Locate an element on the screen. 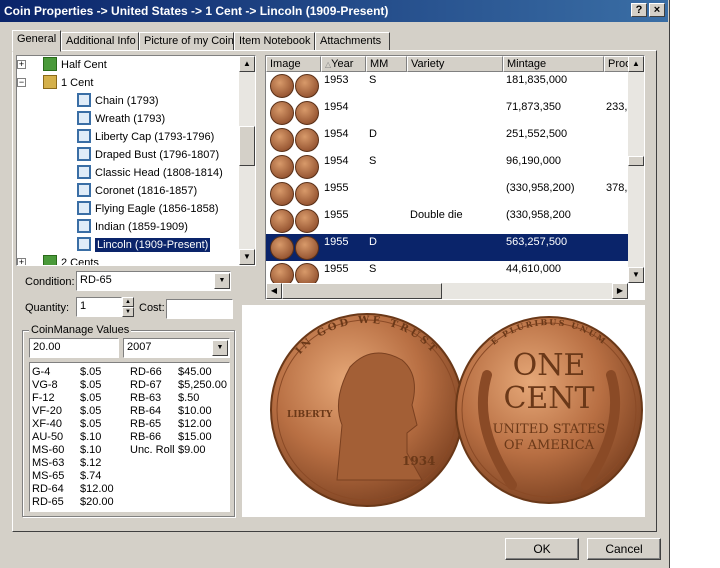 This screenshot has height=568, width=720. table-row: 1955 Double die (330,958,200 is located at coordinates (447, 220).